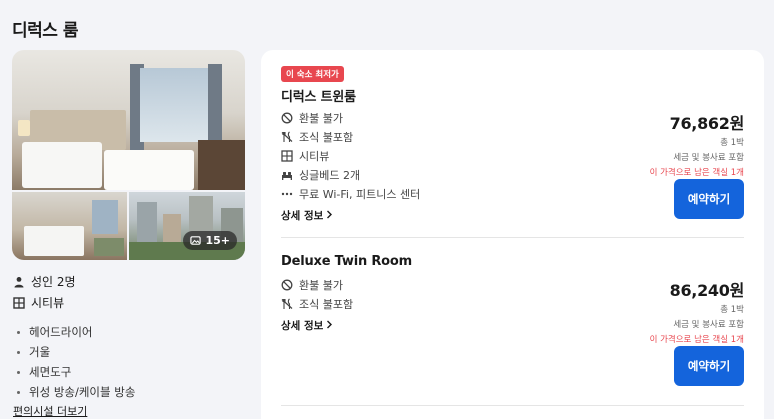 This screenshot has width=774, height=419. What do you see at coordinates (707, 123) in the screenshot?
I see `price: 76,862원` at bounding box center [707, 123].